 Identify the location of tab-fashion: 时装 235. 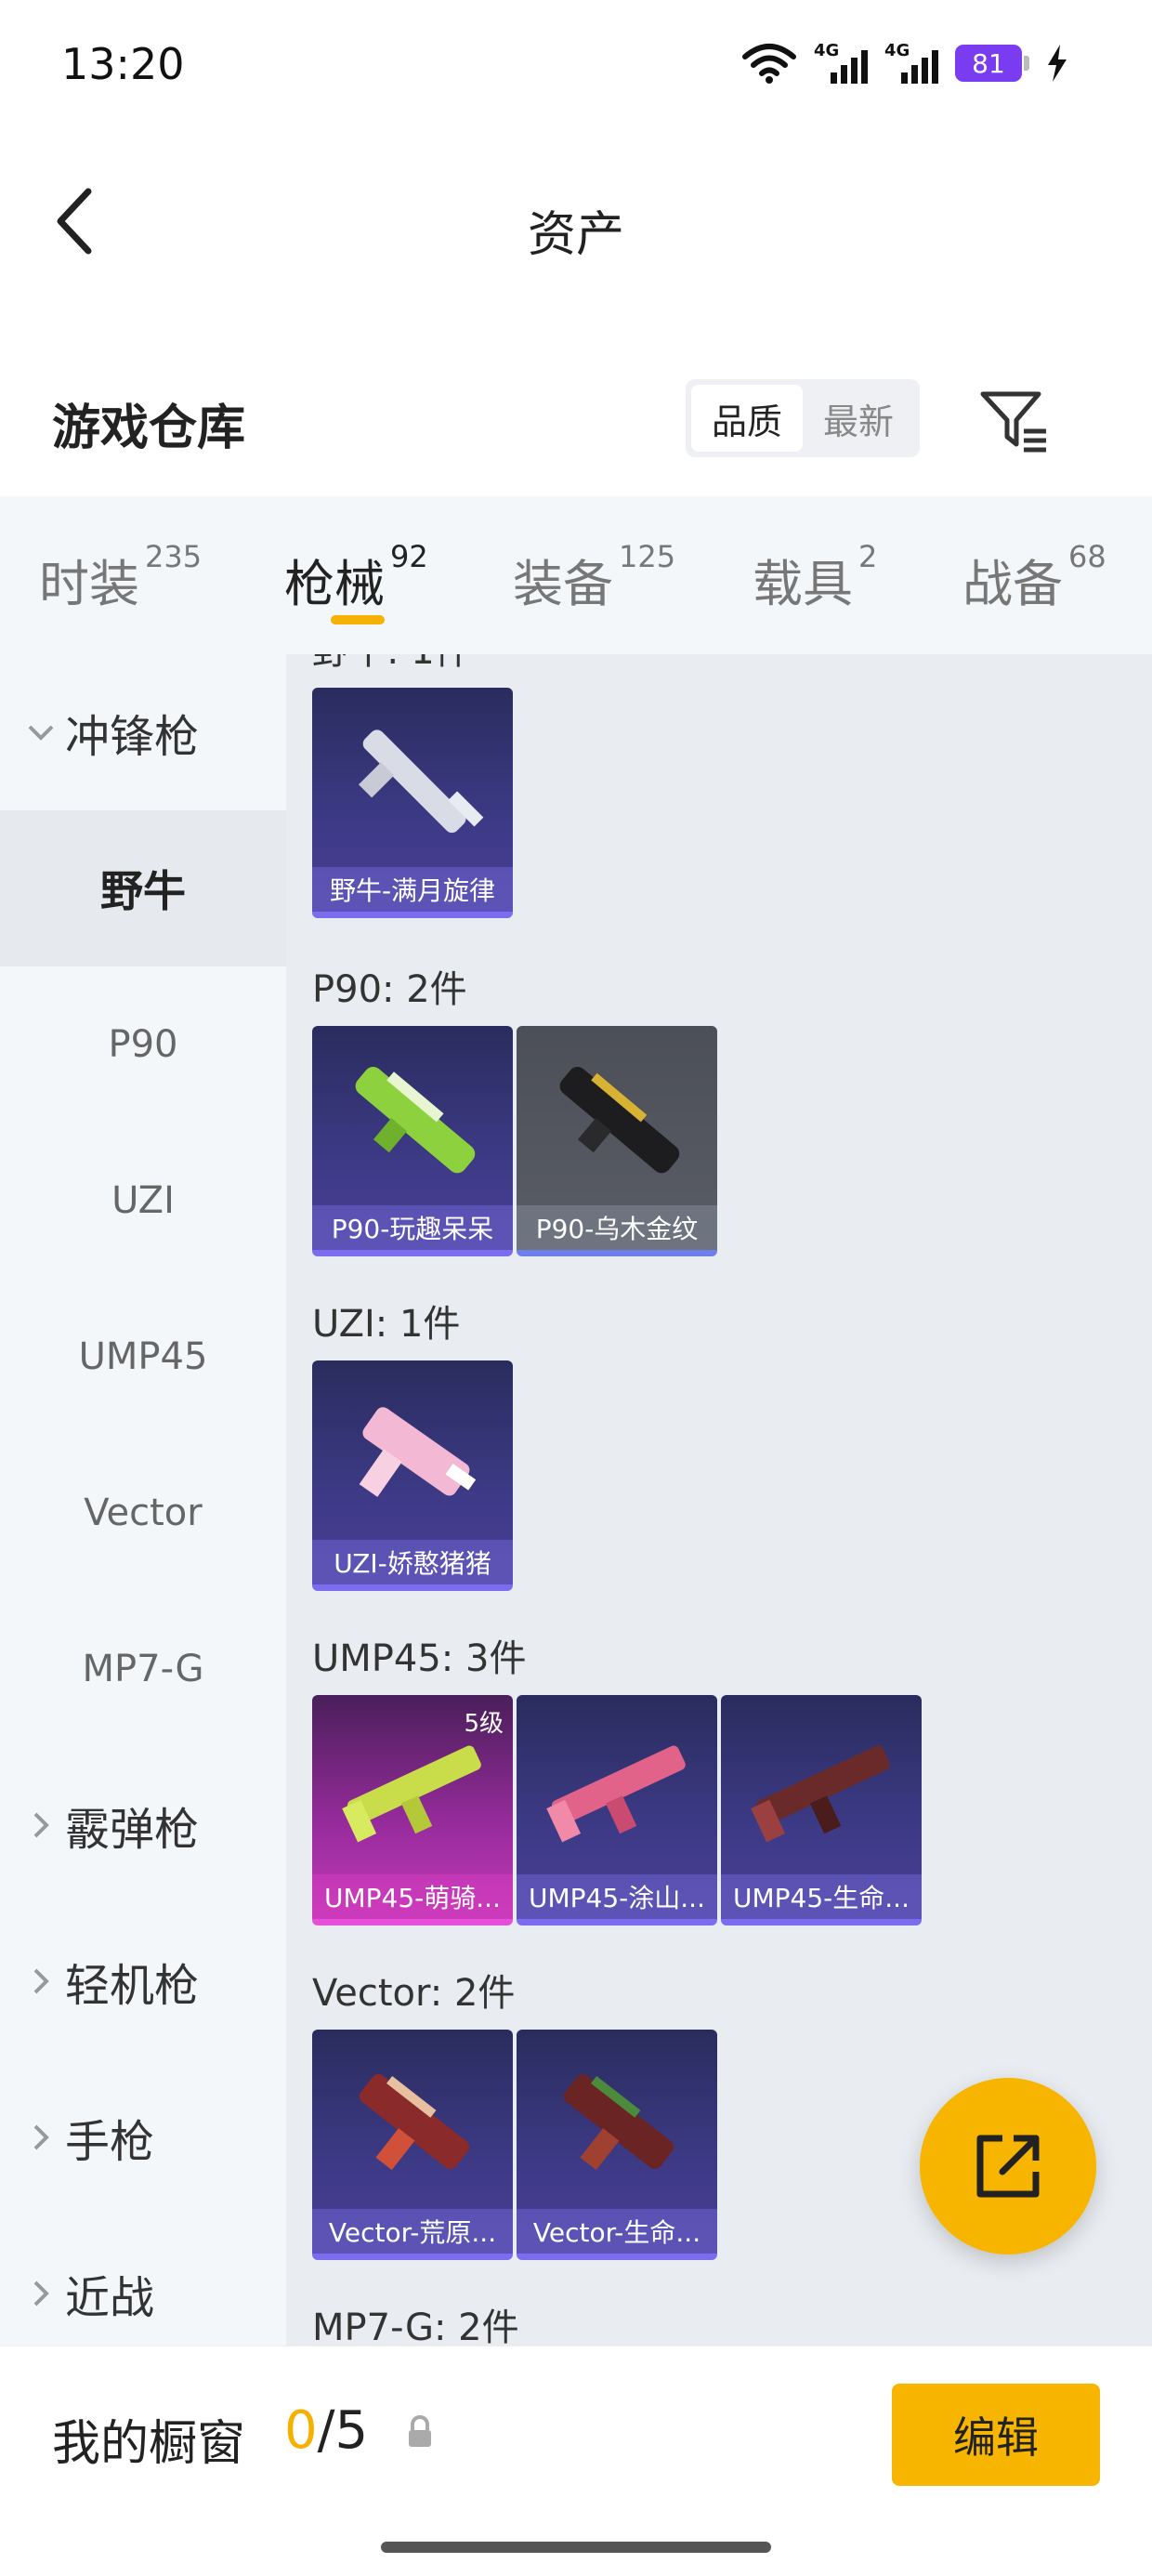
(121, 577).